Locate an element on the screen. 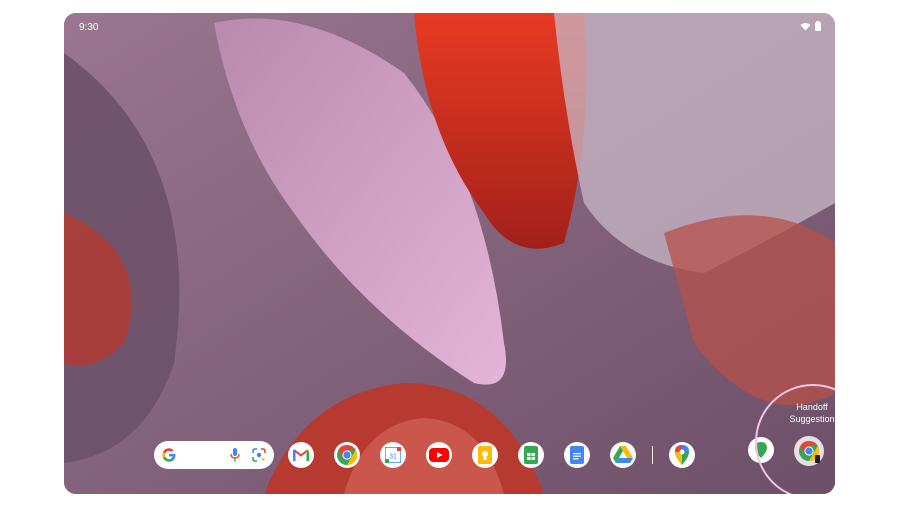 This screenshot has height=507, width=900. handoff-label-line2: Suggestion is located at coordinates (812, 419).